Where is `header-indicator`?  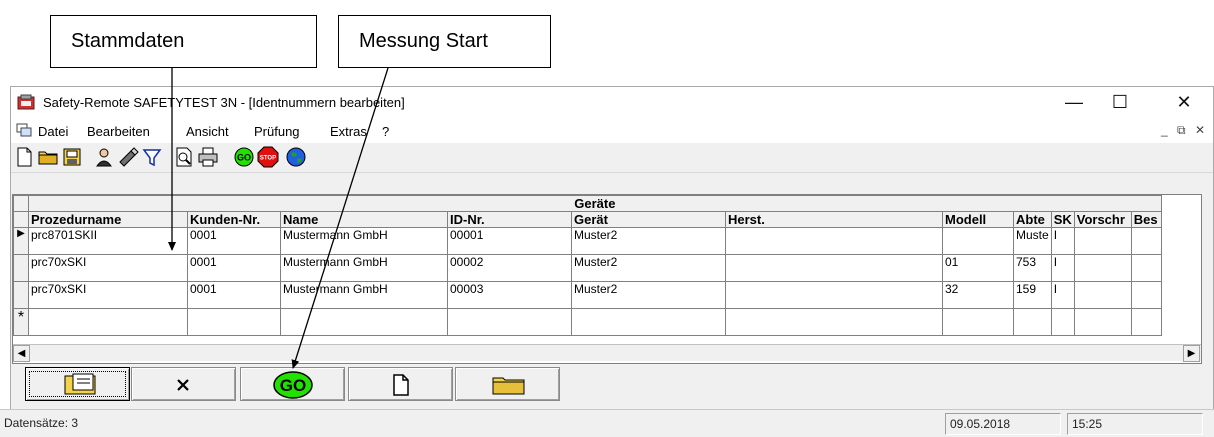 header-indicator is located at coordinates (21, 219).